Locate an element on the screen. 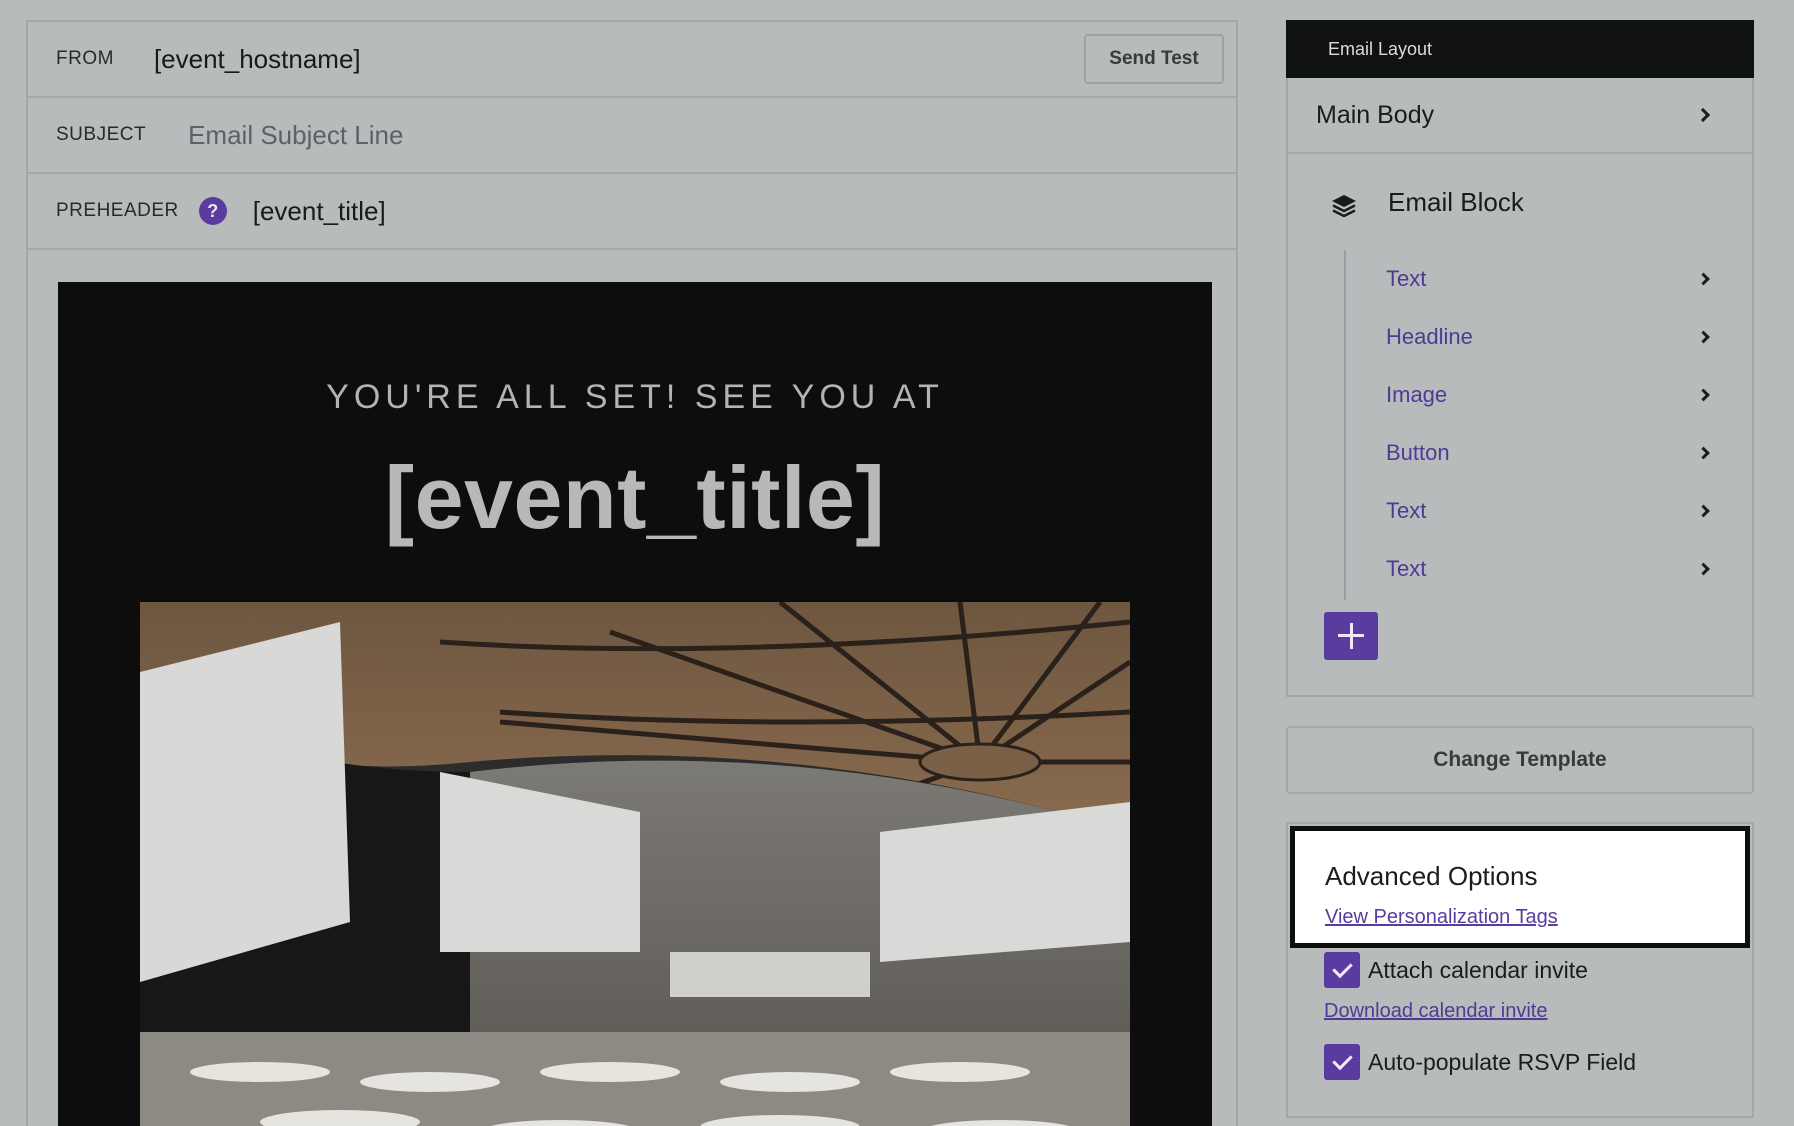 This screenshot has height=1126, width=1794. email-block-title: Email Block is located at coordinates (1456, 201).